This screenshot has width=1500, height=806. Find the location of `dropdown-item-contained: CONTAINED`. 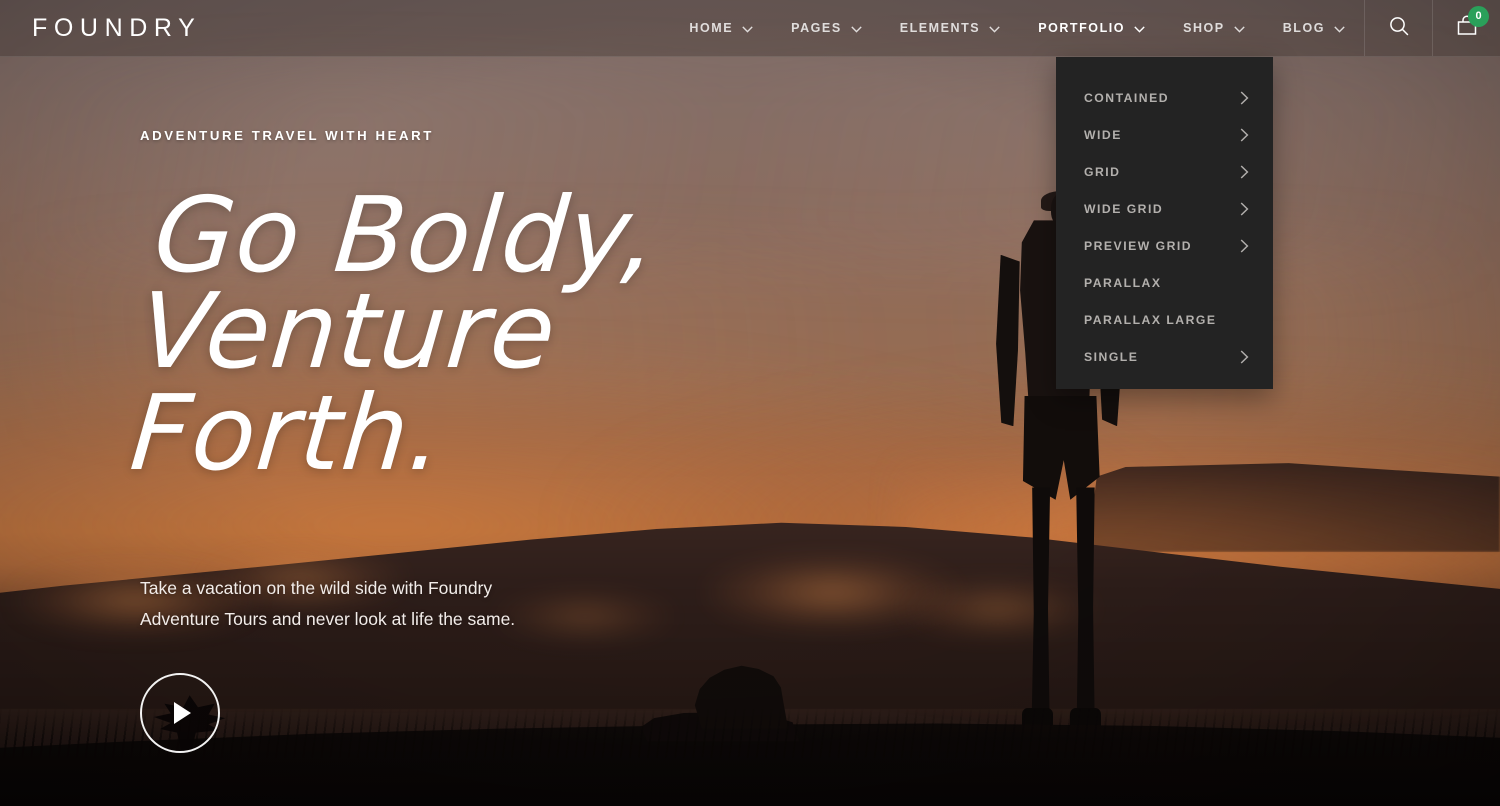

dropdown-item-contained: CONTAINED is located at coordinates (1164, 97).